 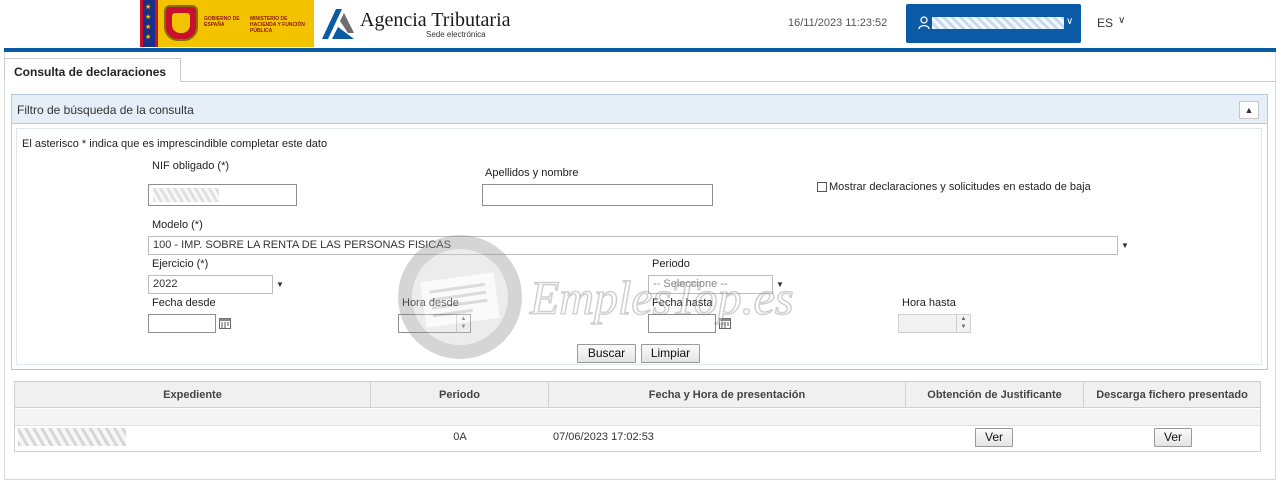 I want to click on ver-justificante-button: Ver, so click(x=994, y=437).